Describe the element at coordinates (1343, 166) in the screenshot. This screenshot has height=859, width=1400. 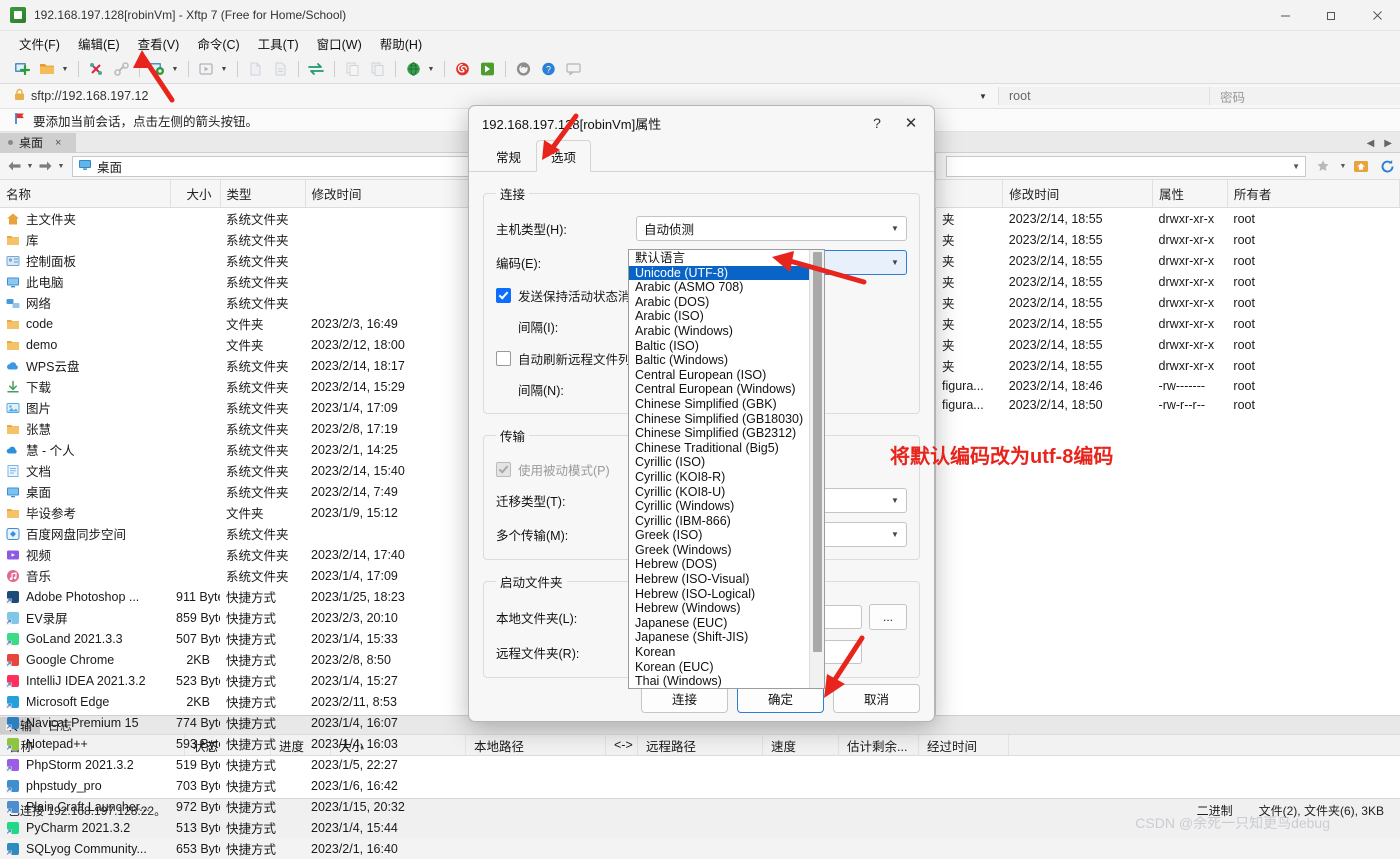
I see `favorite-dropdown-icon: ▼` at that location.